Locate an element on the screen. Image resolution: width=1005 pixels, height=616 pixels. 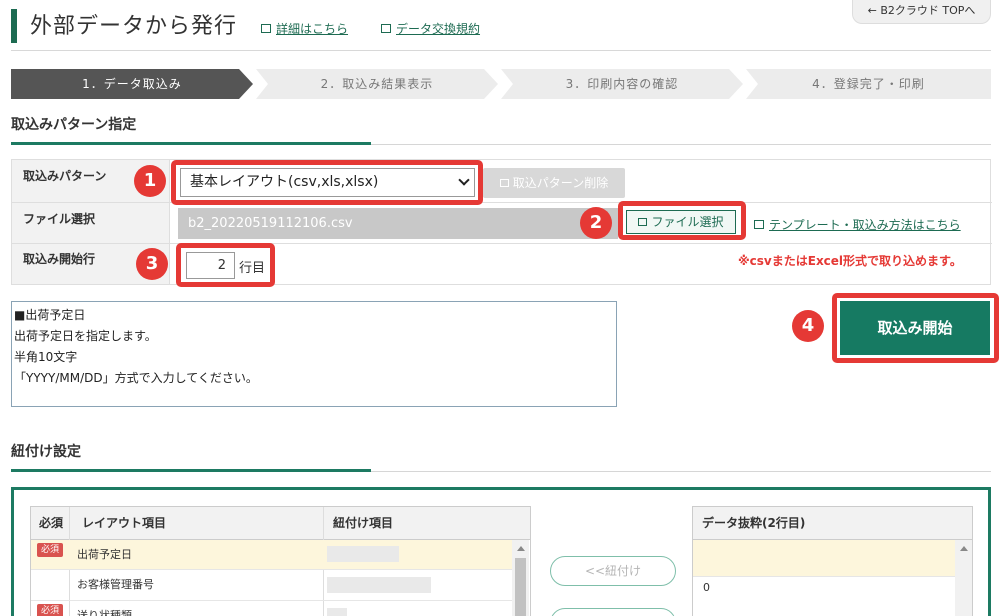
step-2: 2．取込み結果表示 is located at coordinates (377, 84).